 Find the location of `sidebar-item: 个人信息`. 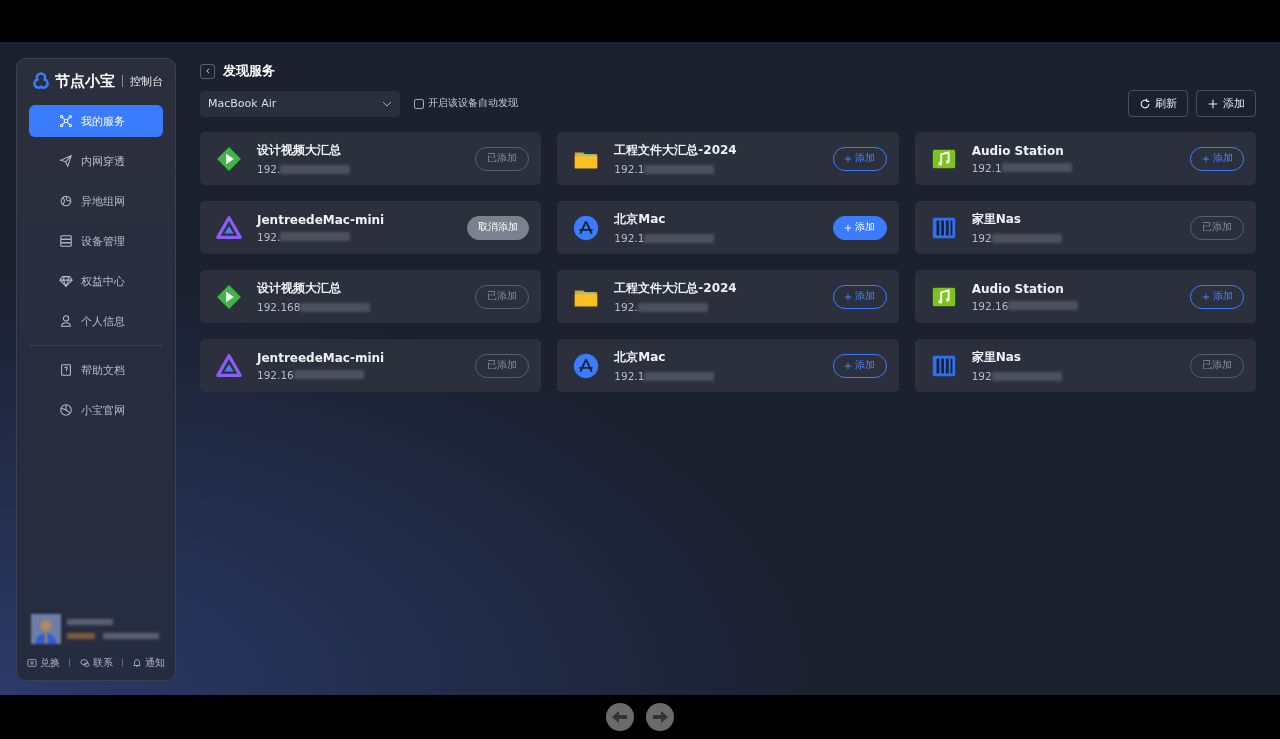

sidebar-item: 个人信息 is located at coordinates (96, 321).